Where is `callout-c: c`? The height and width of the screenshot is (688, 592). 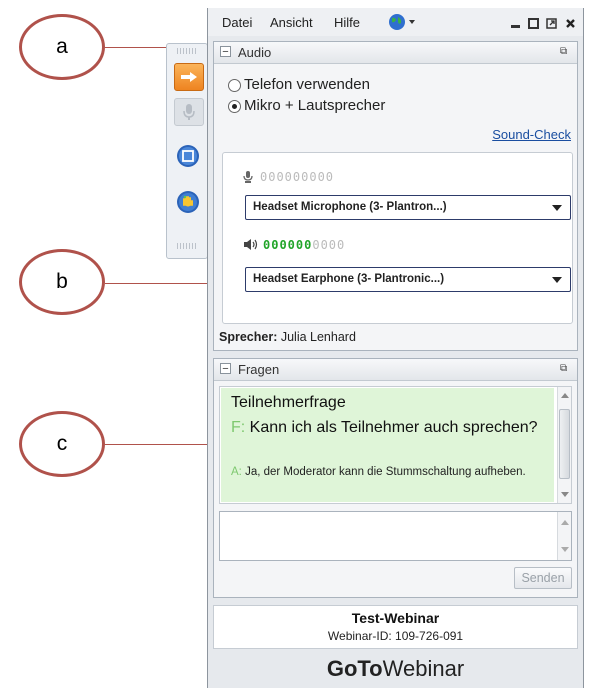 callout-c: c is located at coordinates (62, 444).